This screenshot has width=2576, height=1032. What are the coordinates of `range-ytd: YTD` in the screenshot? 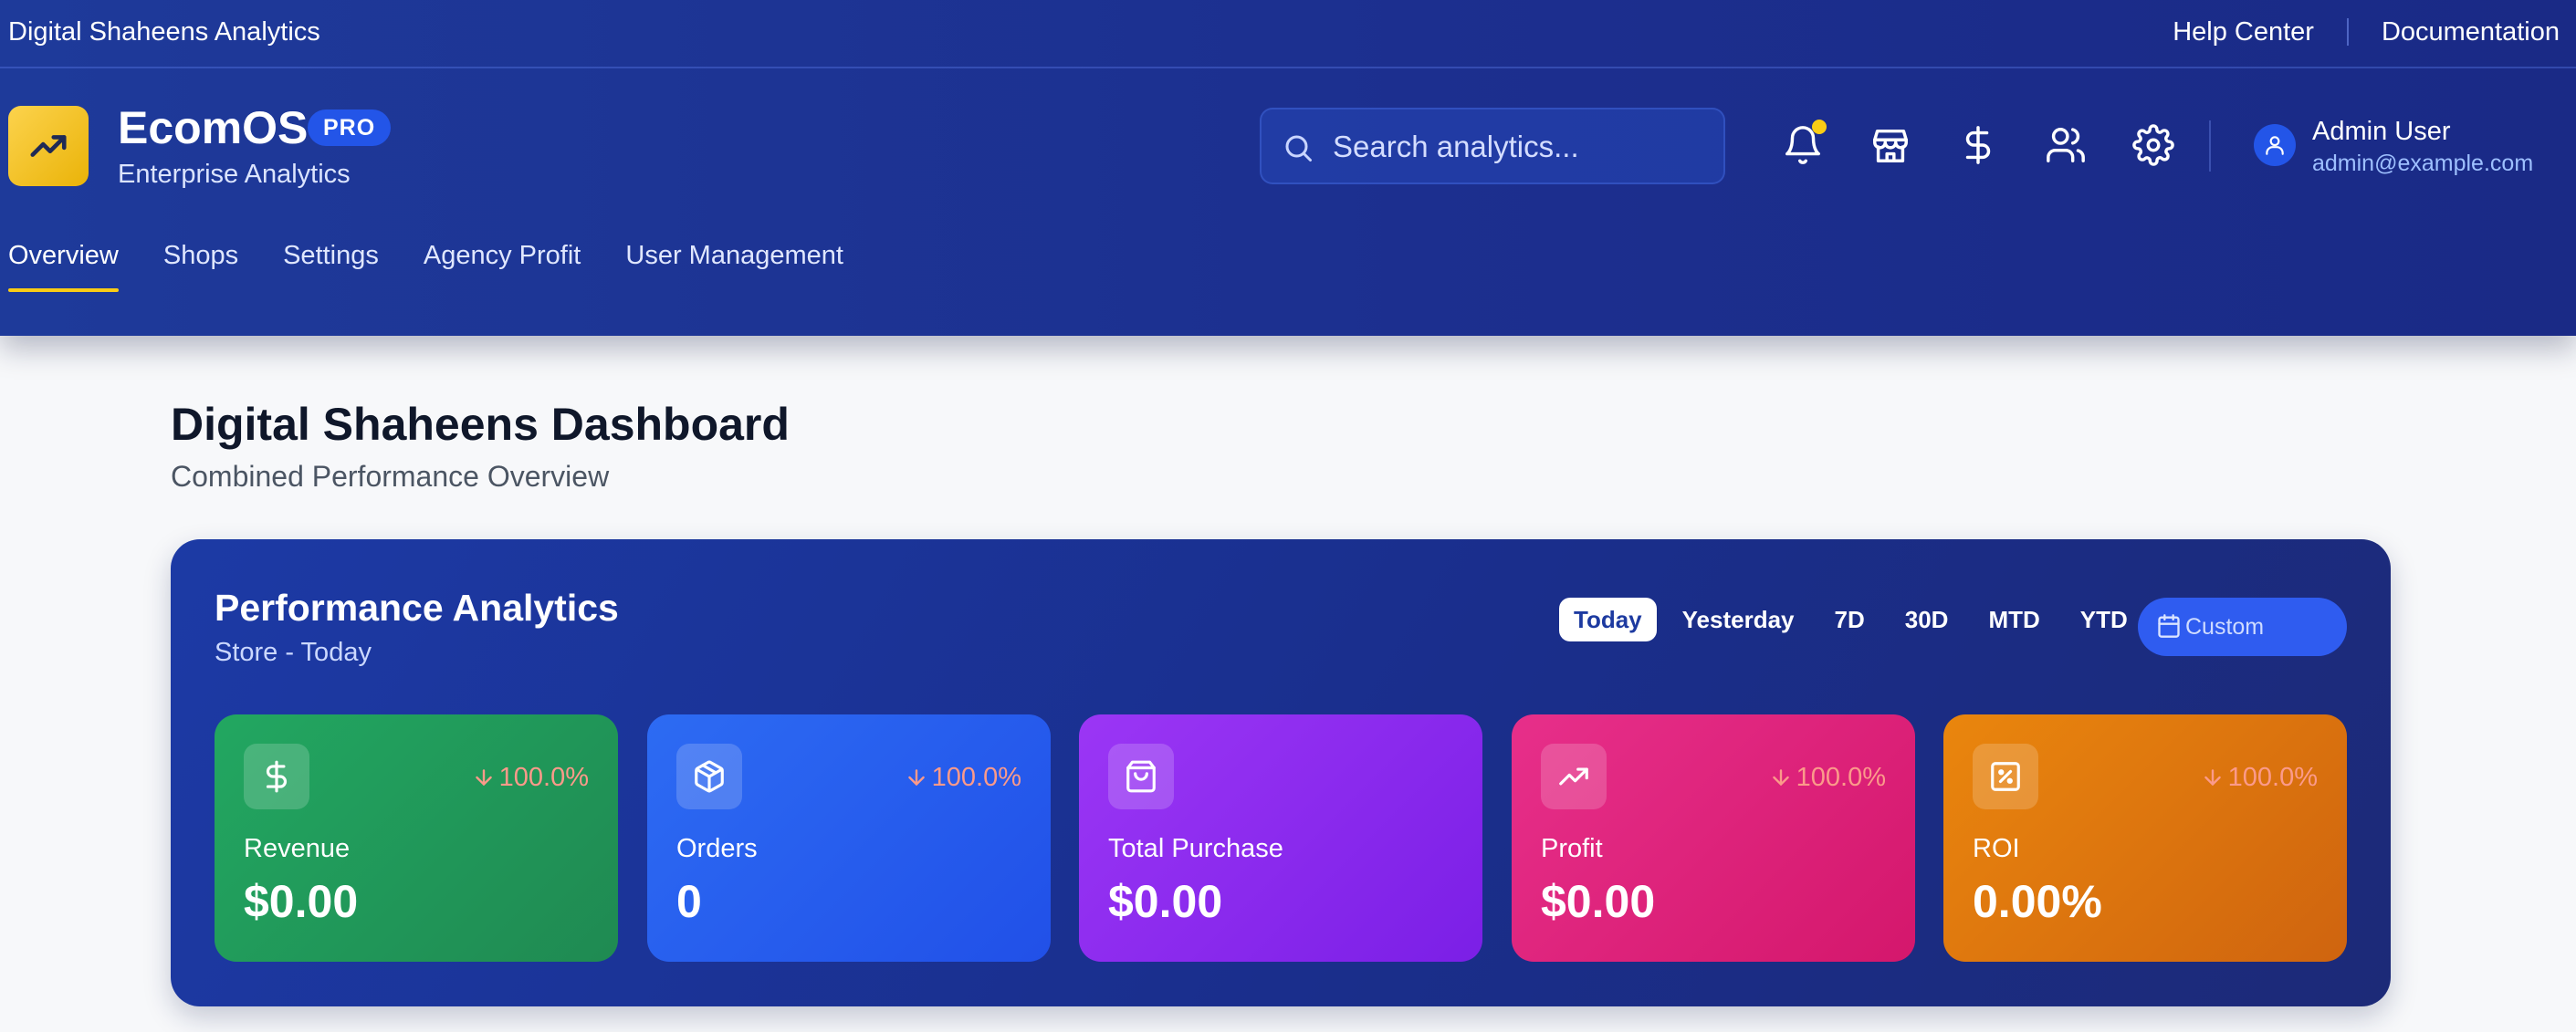 It's located at (2104, 619).